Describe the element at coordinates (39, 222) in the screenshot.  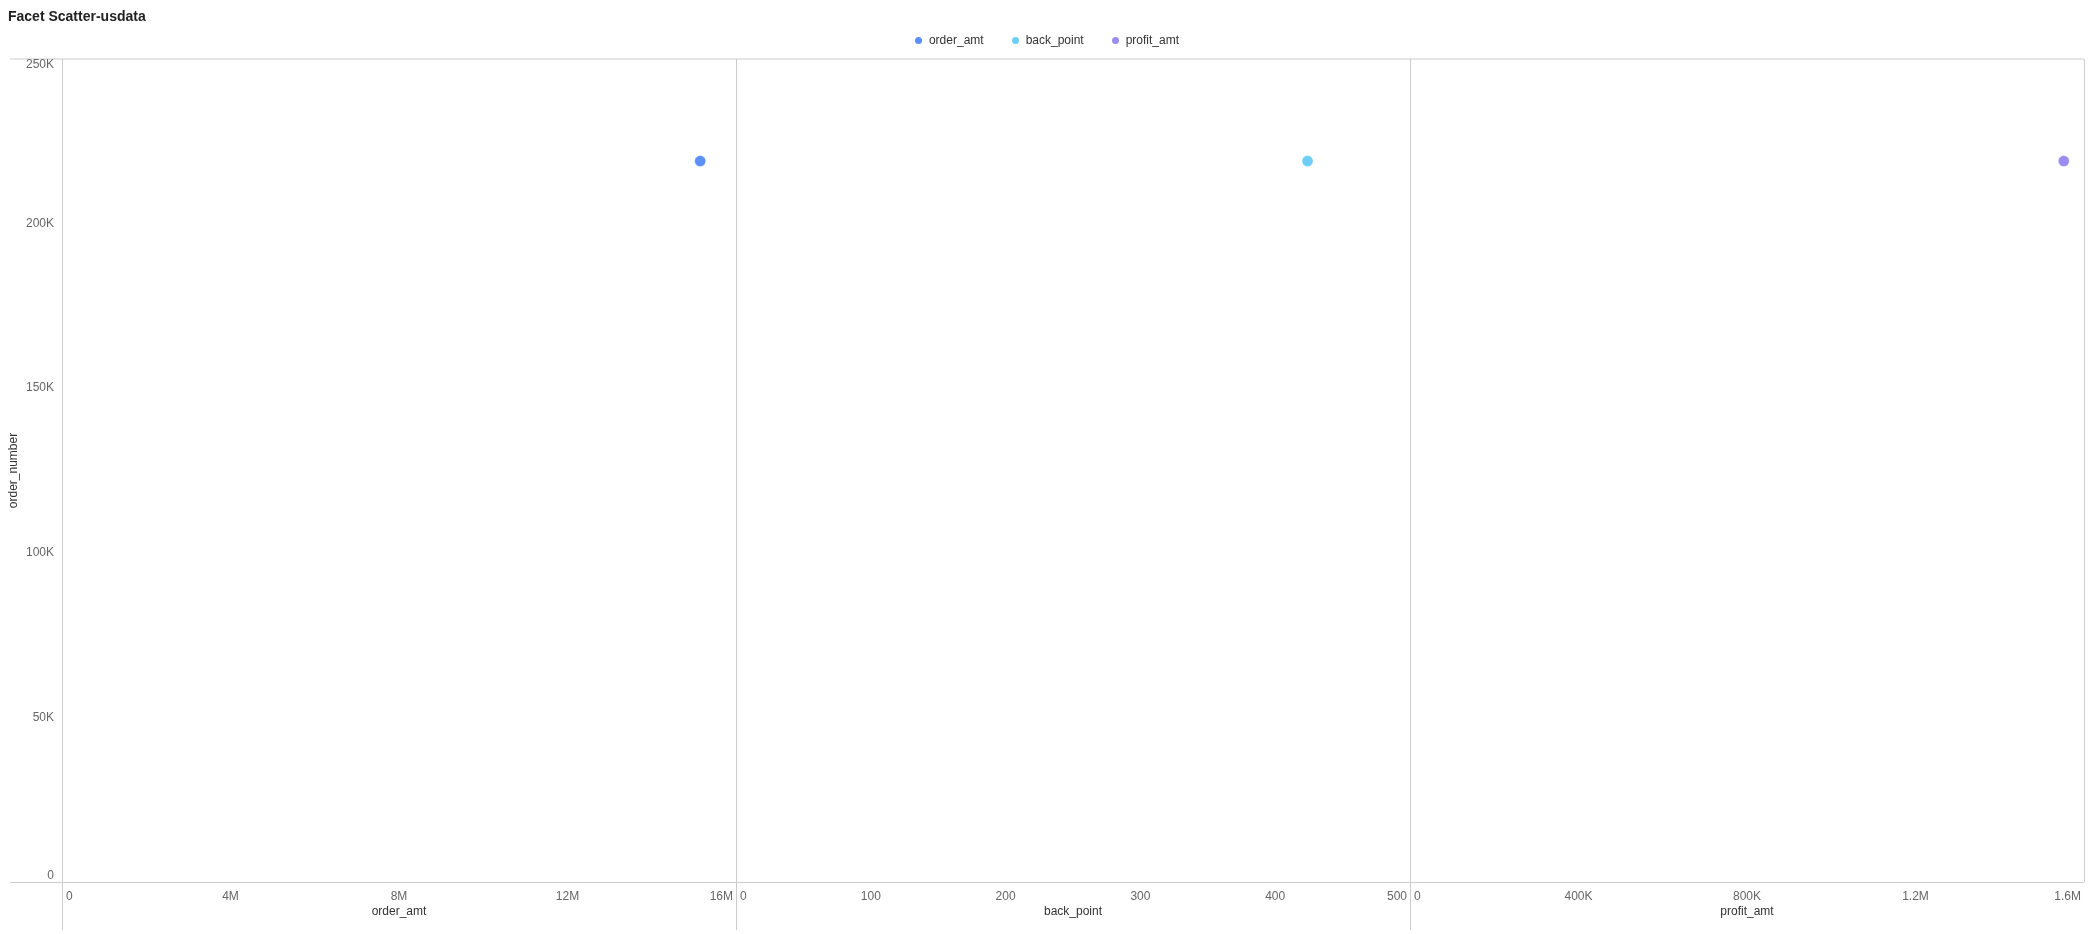
I see `y-tick-label: 200K` at that location.